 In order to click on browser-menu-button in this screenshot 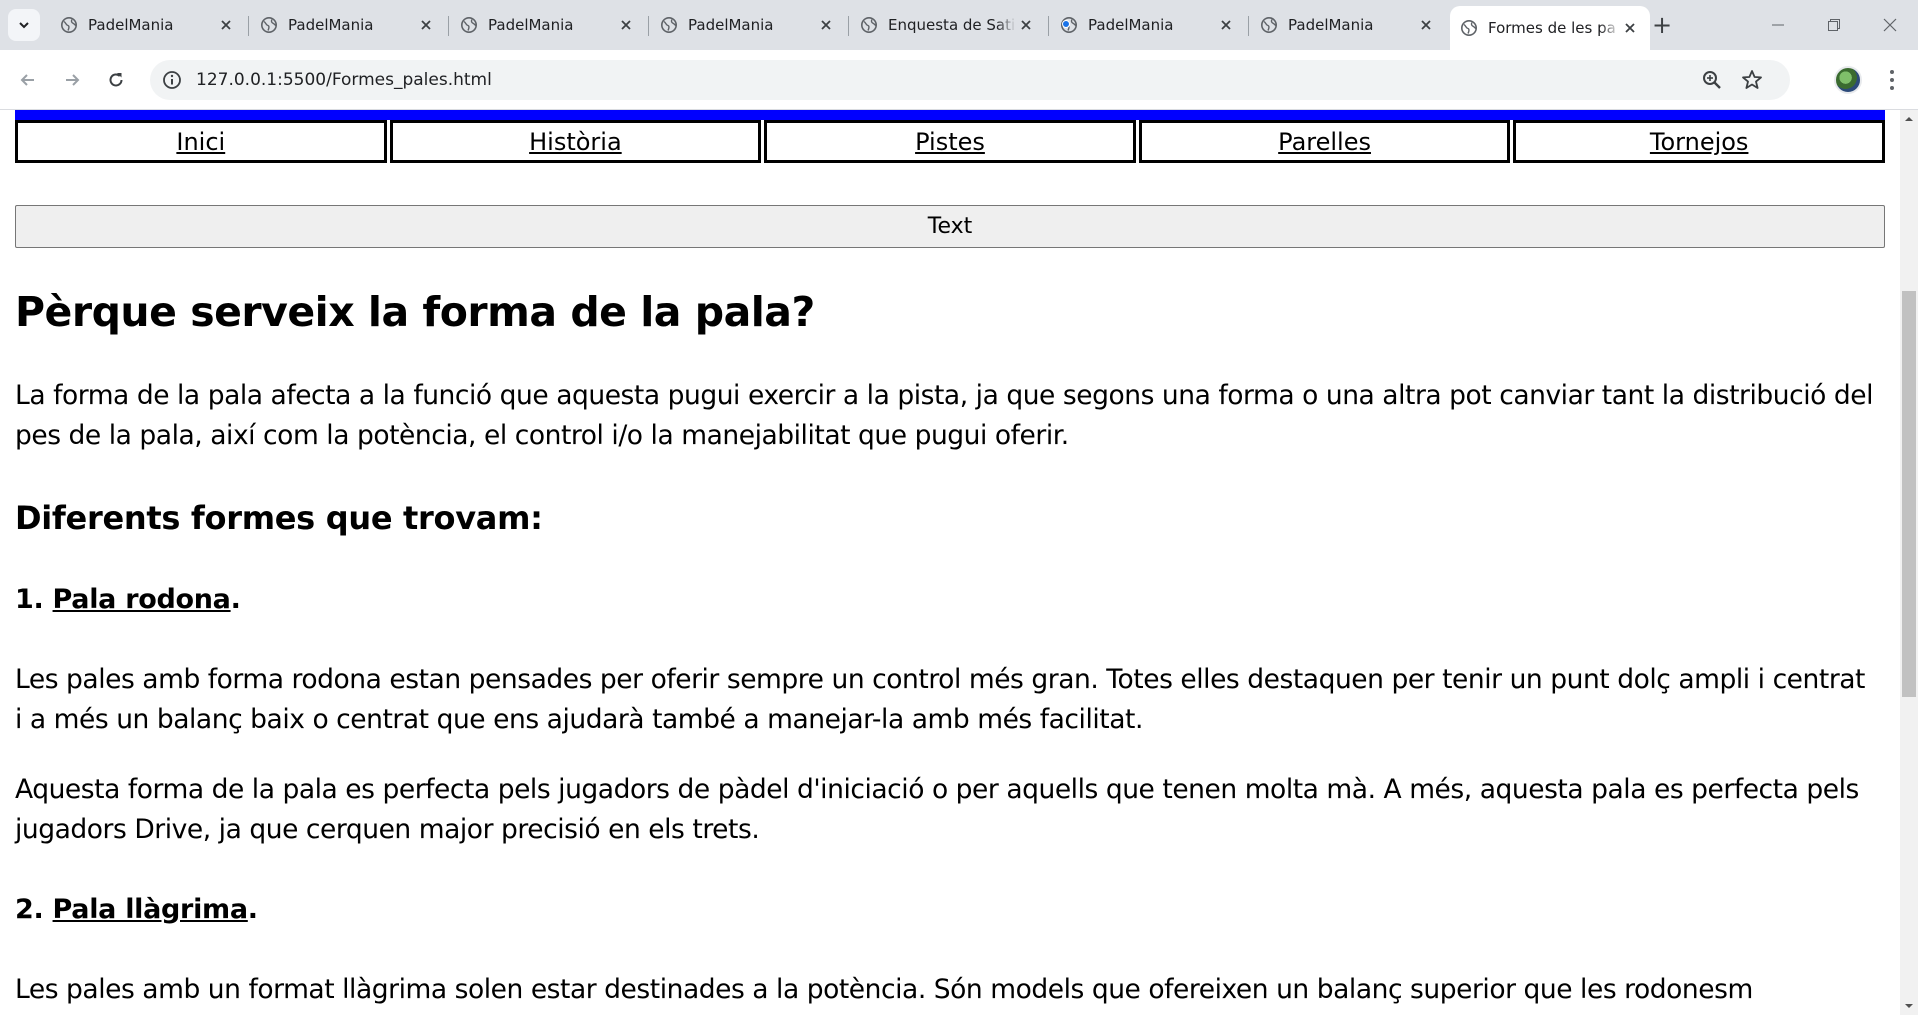, I will do `click(1892, 80)`.